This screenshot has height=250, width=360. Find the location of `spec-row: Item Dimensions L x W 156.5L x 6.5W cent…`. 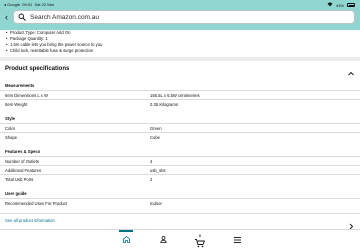

spec-row: Item Dimensions L x W 156.5L x 6.5W cent… is located at coordinates (180, 94).